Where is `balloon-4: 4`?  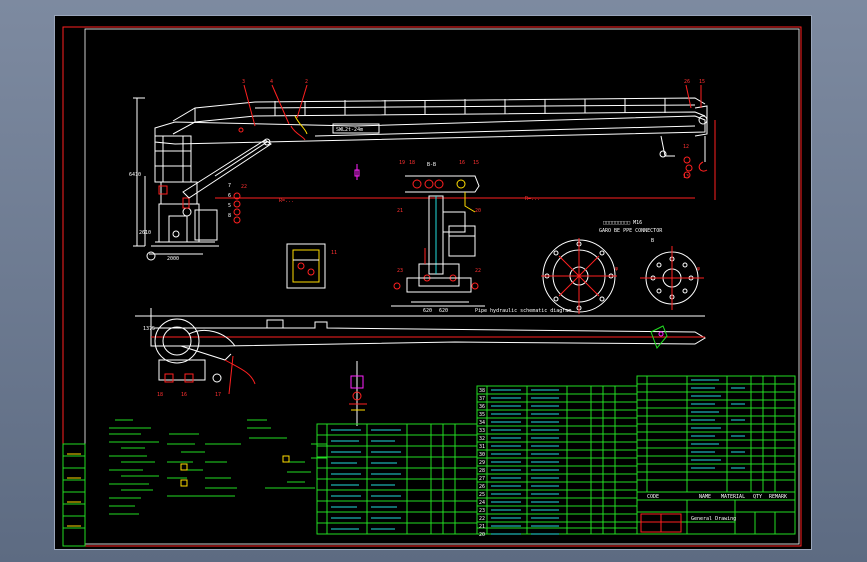
balloon-4: 4 is located at coordinates (271, 82).